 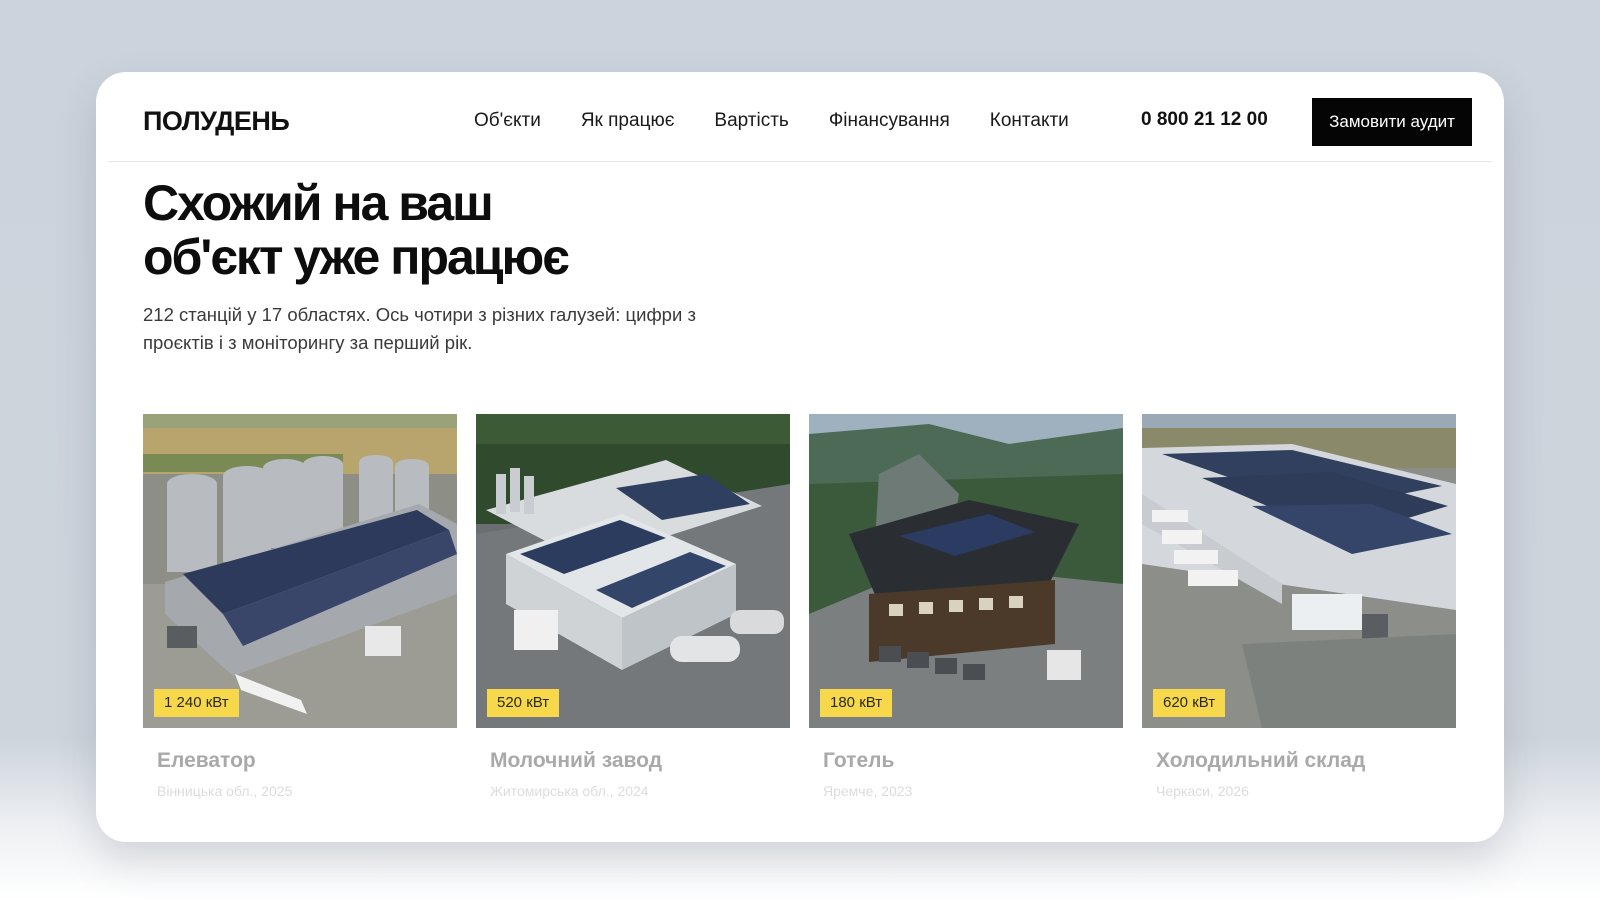 What do you see at coordinates (1299, 571) in the screenshot?
I see `cold-storage-photo: 620 кВт` at bounding box center [1299, 571].